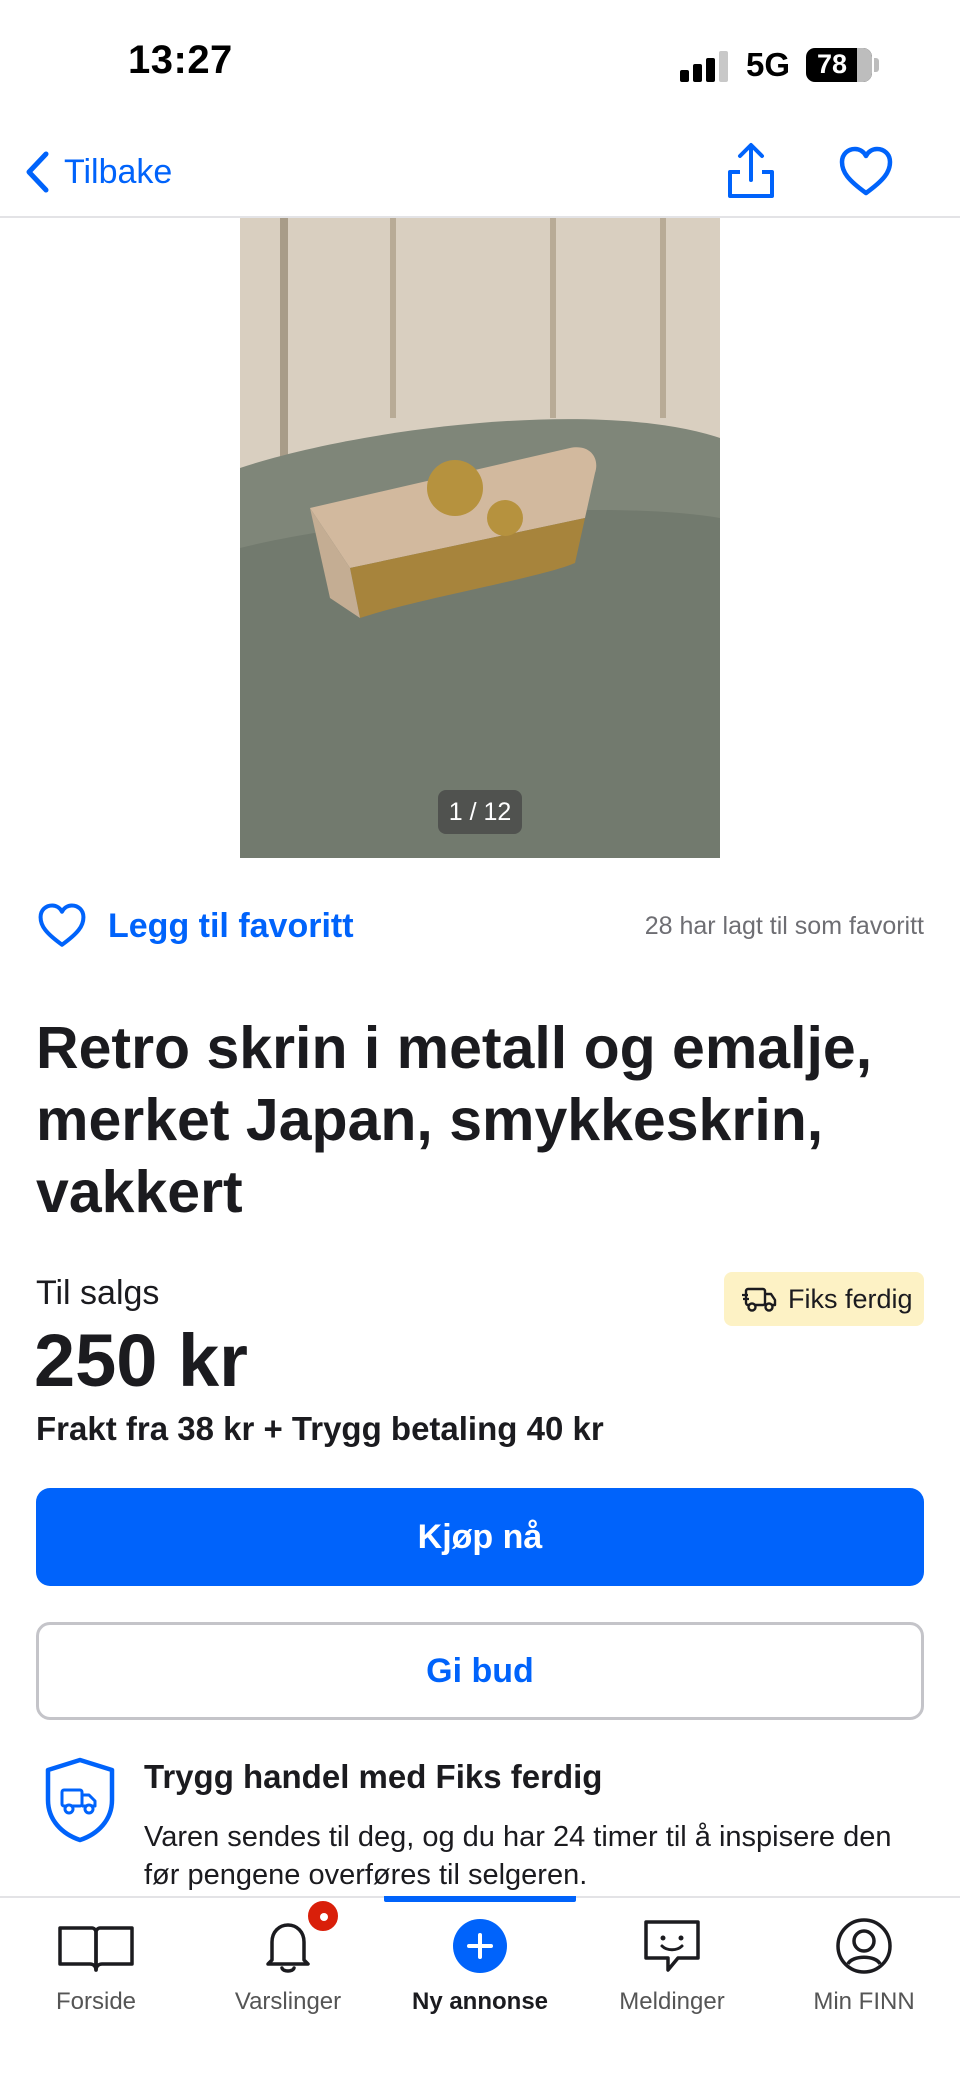 This screenshot has height=2081, width=960. What do you see at coordinates (480, 1671) in the screenshot?
I see `make-bid-button: Gi bud` at bounding box center [480, 1671].